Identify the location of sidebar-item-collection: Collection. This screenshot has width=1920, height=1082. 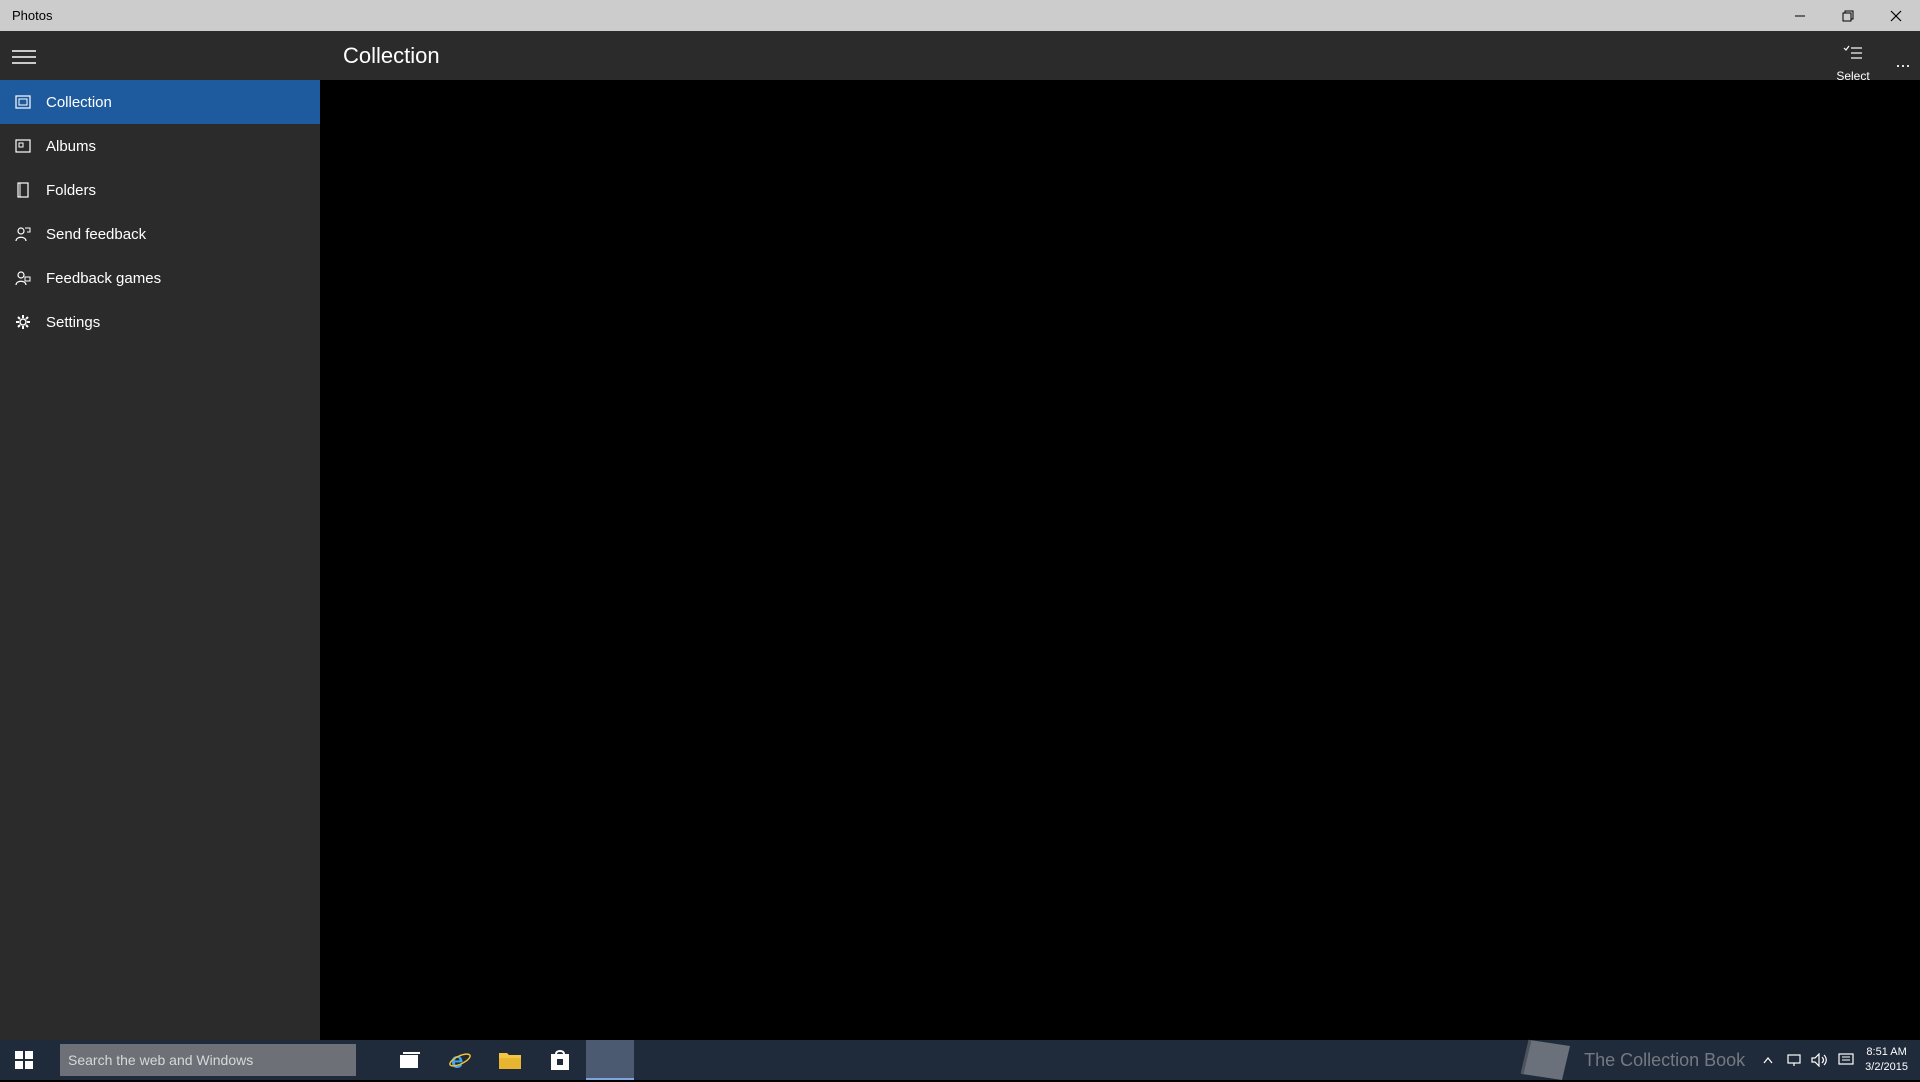
(160, 102).